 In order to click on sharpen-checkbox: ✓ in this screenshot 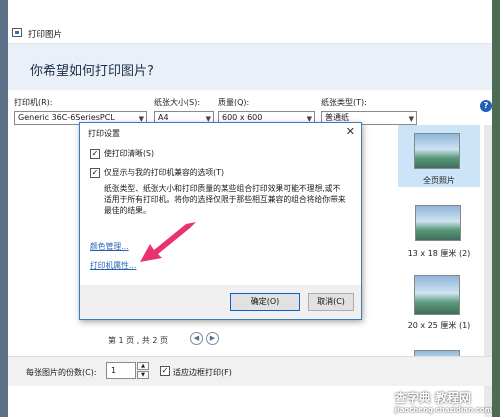, I will do `click(95, 154)`.